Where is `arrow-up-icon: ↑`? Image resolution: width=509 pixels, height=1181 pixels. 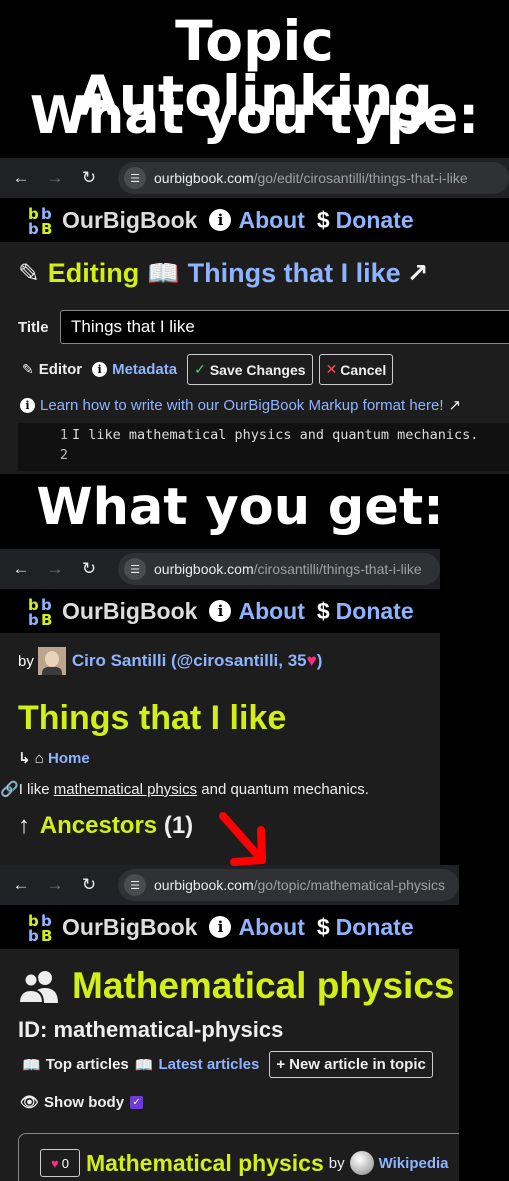 arrow-up-icon: ↑ is located at coordinates (24, 825).